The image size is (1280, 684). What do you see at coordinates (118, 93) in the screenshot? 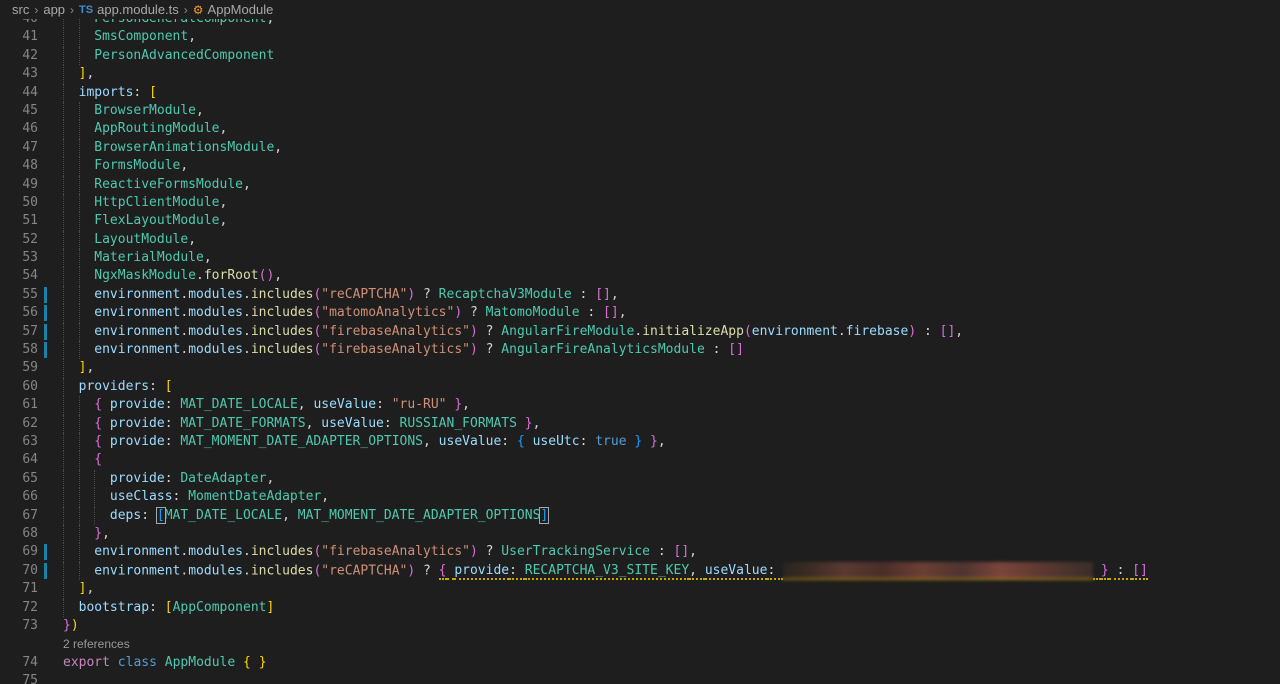
I see `code-text: imports: [` at bounding box center [118, 93].